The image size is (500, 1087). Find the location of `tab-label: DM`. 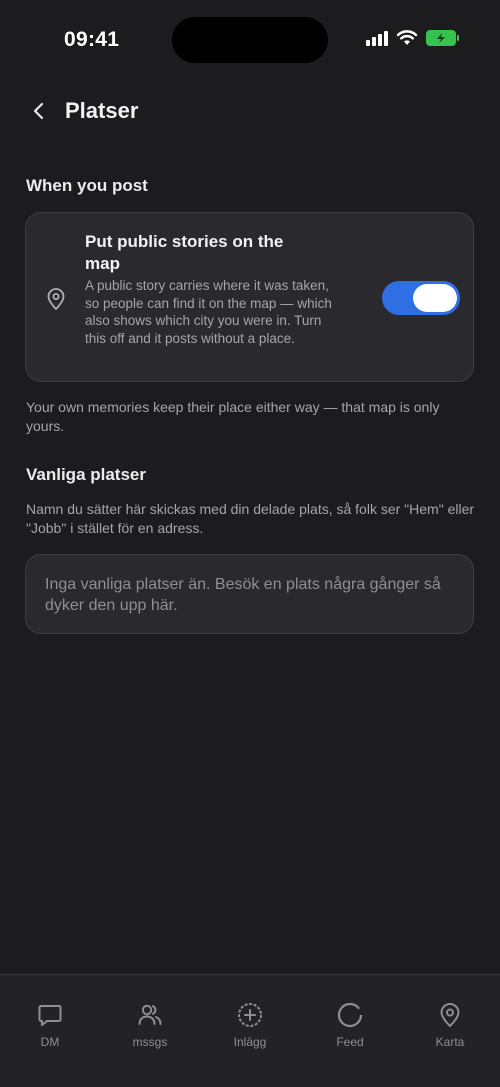

tab-label: DM is located at coordinates (50, 1042).